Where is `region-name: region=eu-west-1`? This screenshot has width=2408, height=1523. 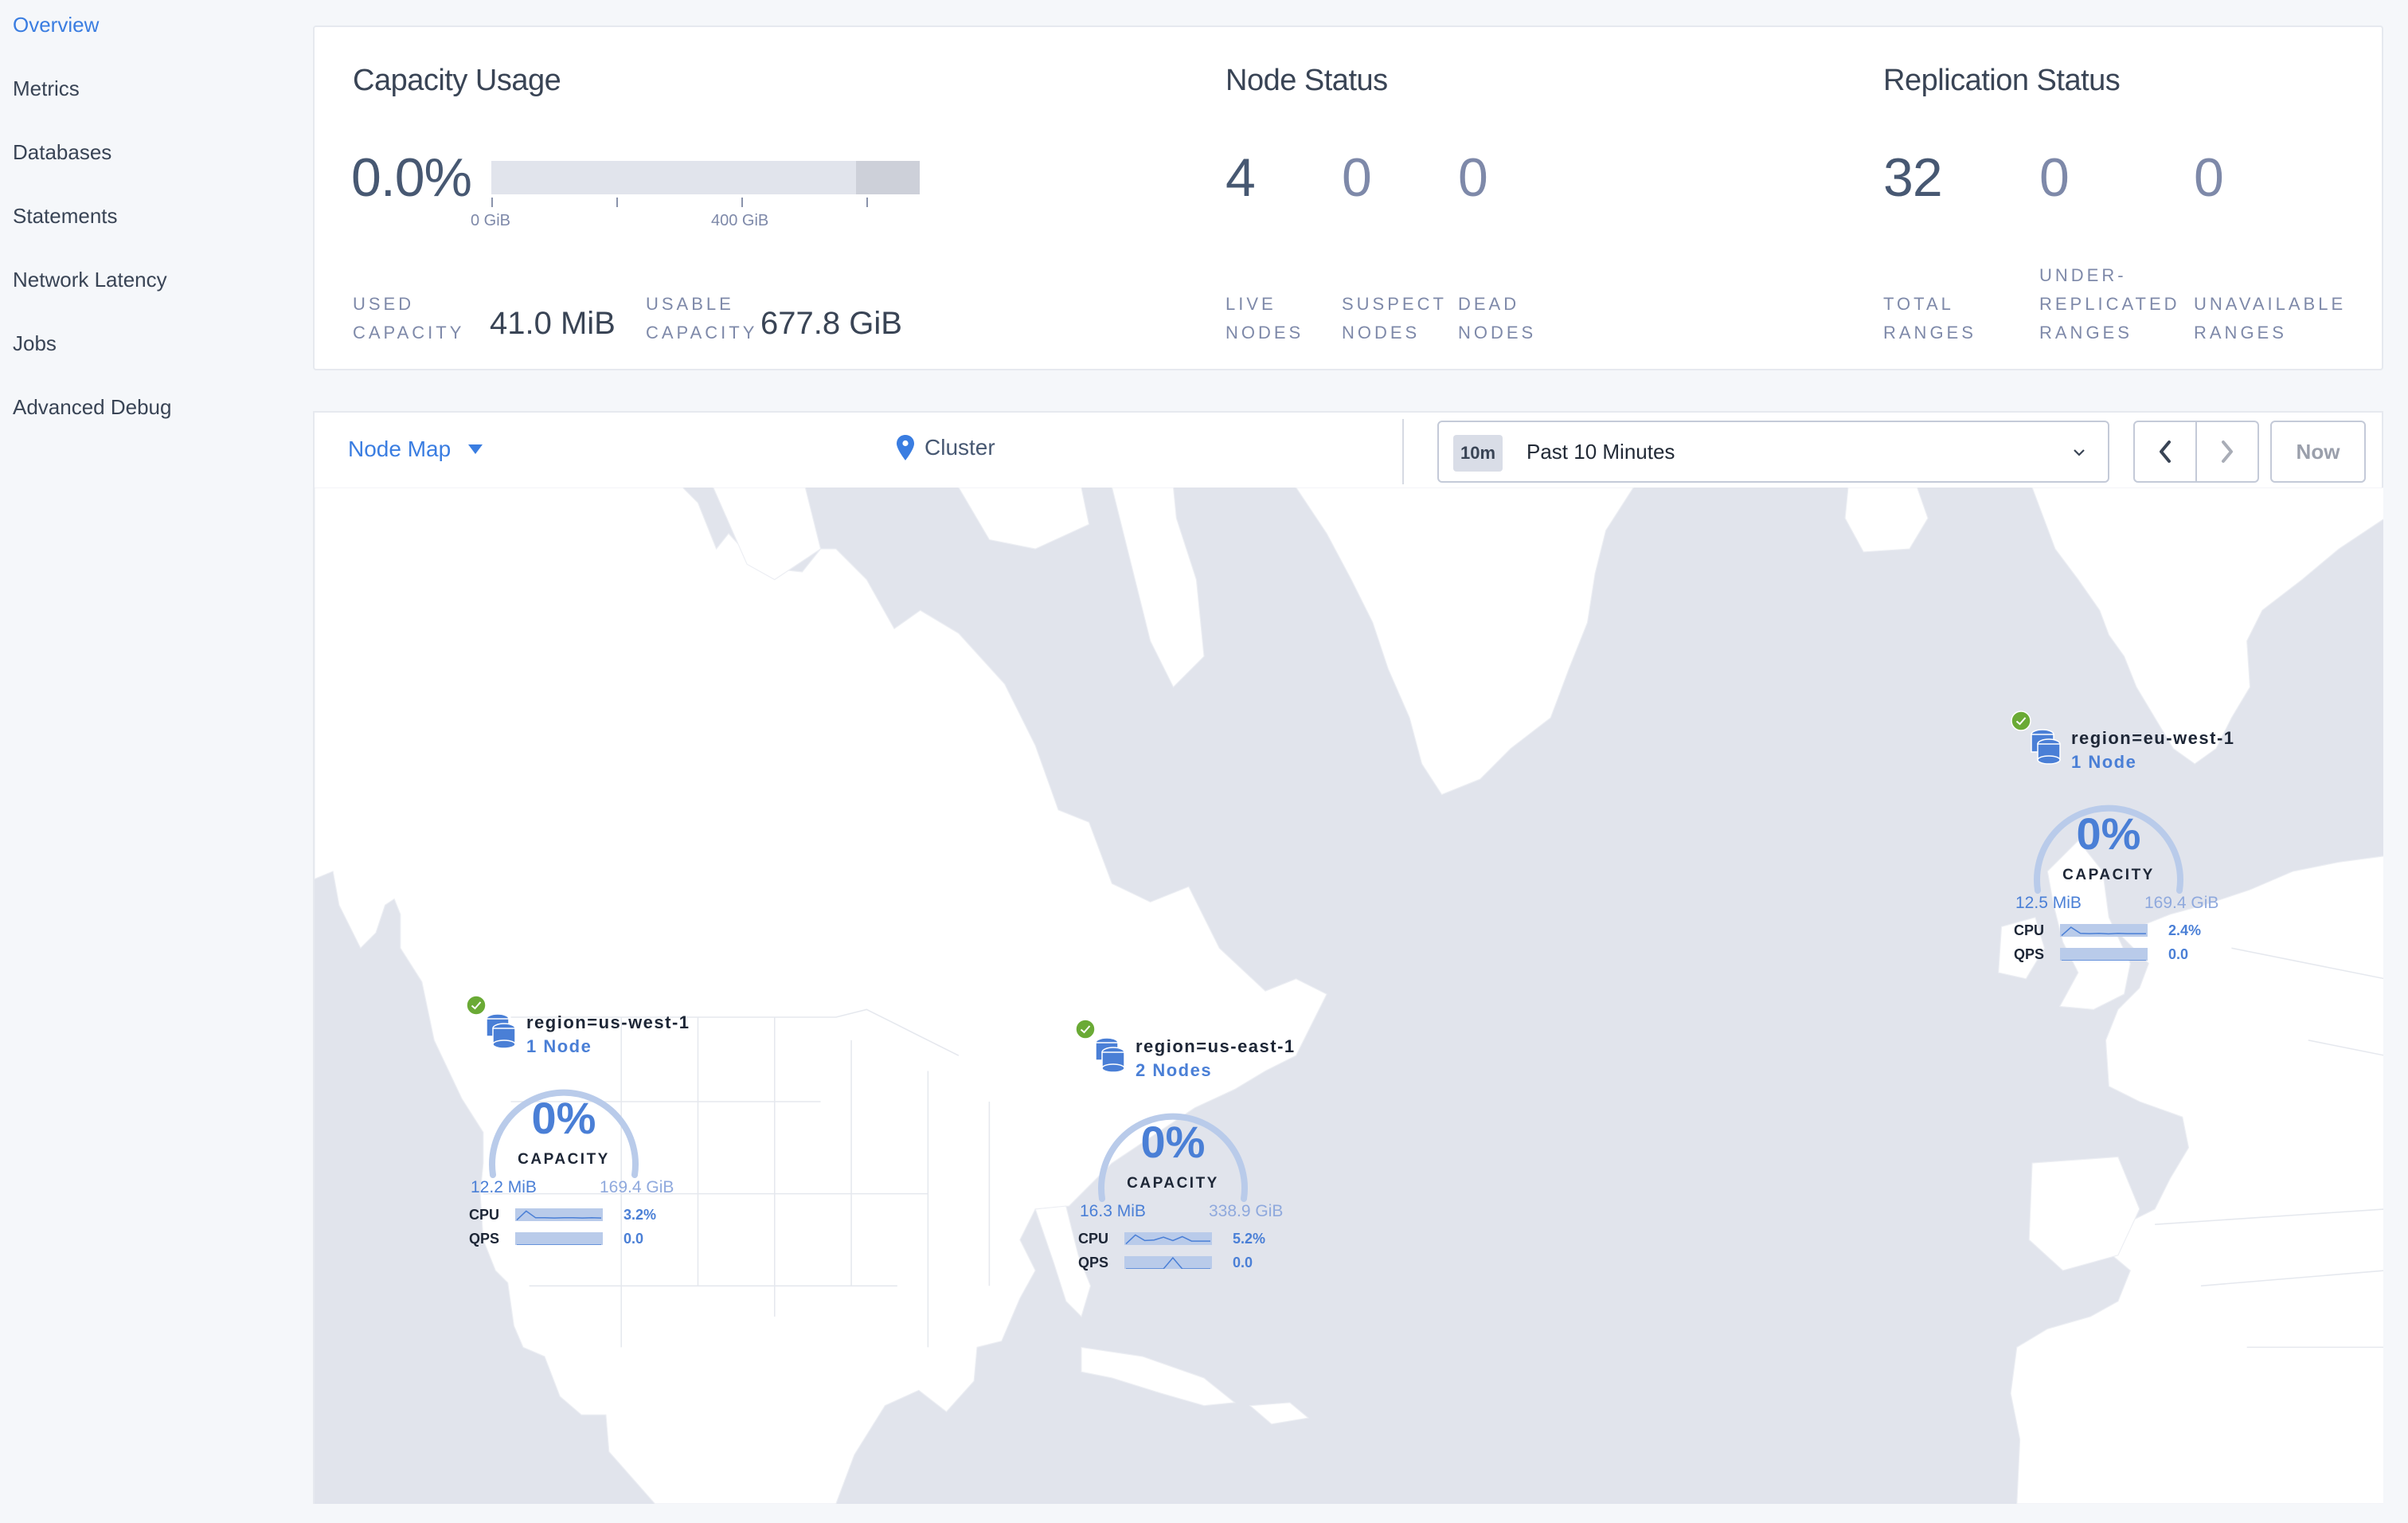
region-name: region=eu-west-1 is located at coordinates (2153, 738).